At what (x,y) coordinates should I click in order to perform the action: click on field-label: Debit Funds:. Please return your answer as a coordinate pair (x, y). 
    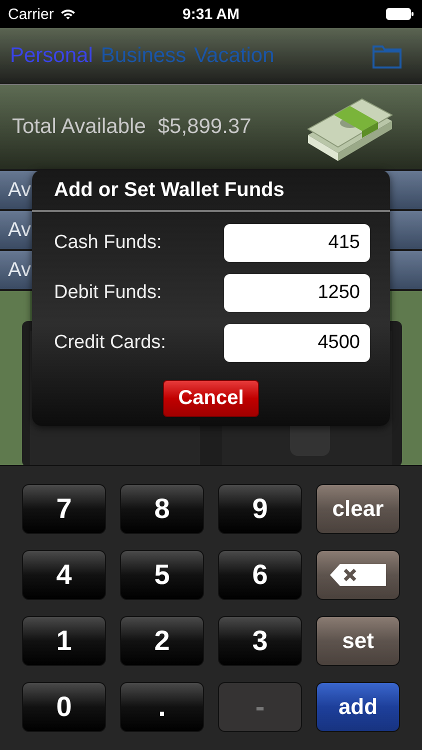
    Looking at the image, I should click on (108, 293).